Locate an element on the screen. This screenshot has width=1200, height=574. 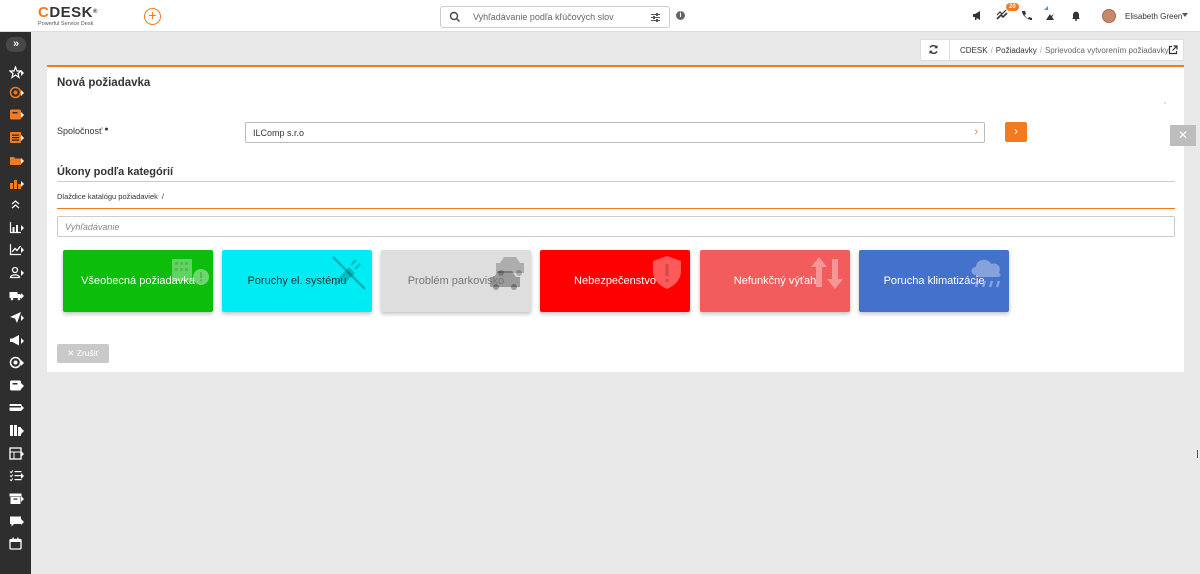
external-link-icon is located at coordinates (1173, 50).